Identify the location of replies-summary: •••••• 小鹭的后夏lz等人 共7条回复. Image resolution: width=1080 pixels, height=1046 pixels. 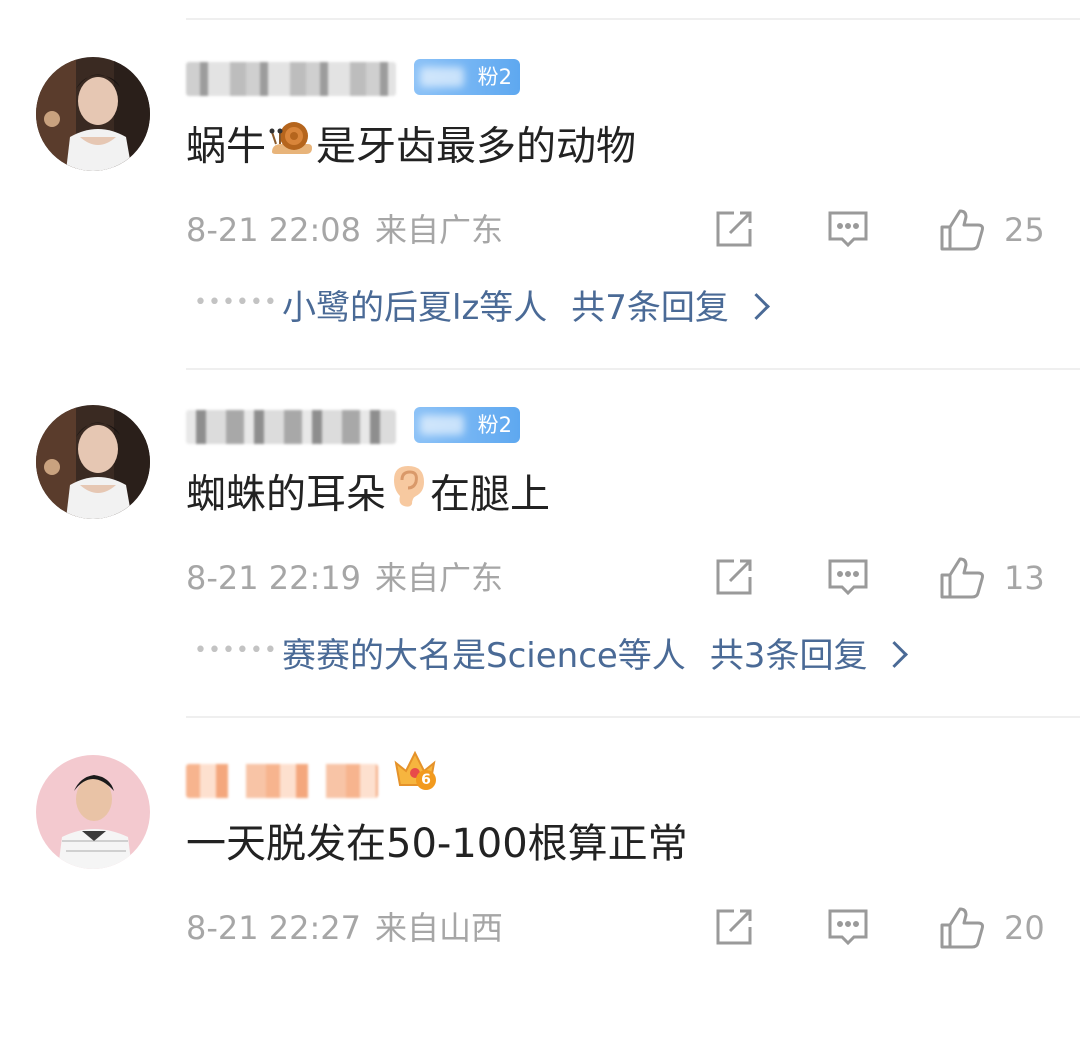
(482, 308).